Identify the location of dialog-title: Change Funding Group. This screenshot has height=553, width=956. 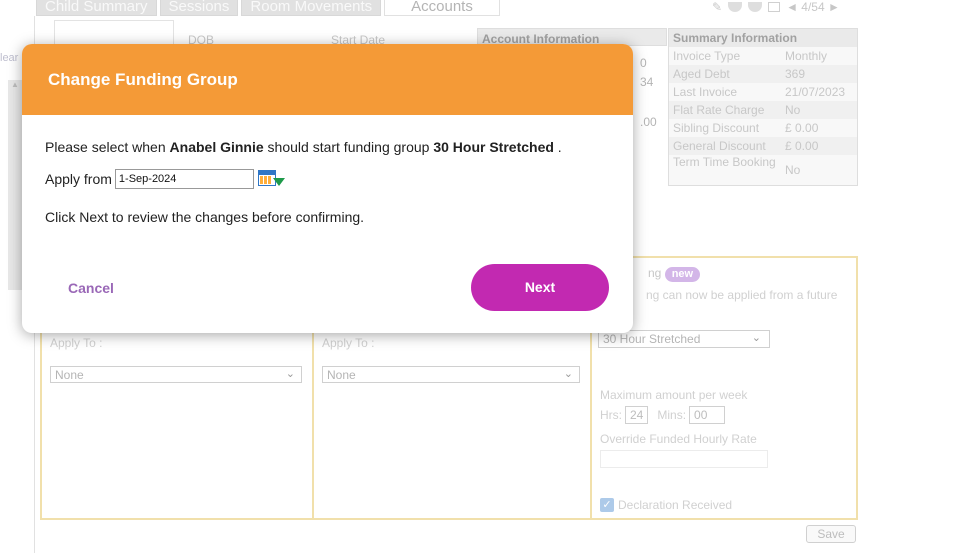
(327, 79).